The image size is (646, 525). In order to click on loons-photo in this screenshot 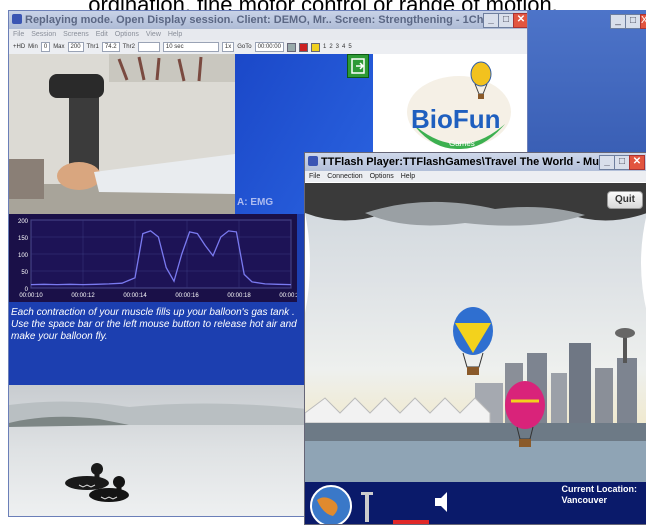, I will do `click(158, 451)`.